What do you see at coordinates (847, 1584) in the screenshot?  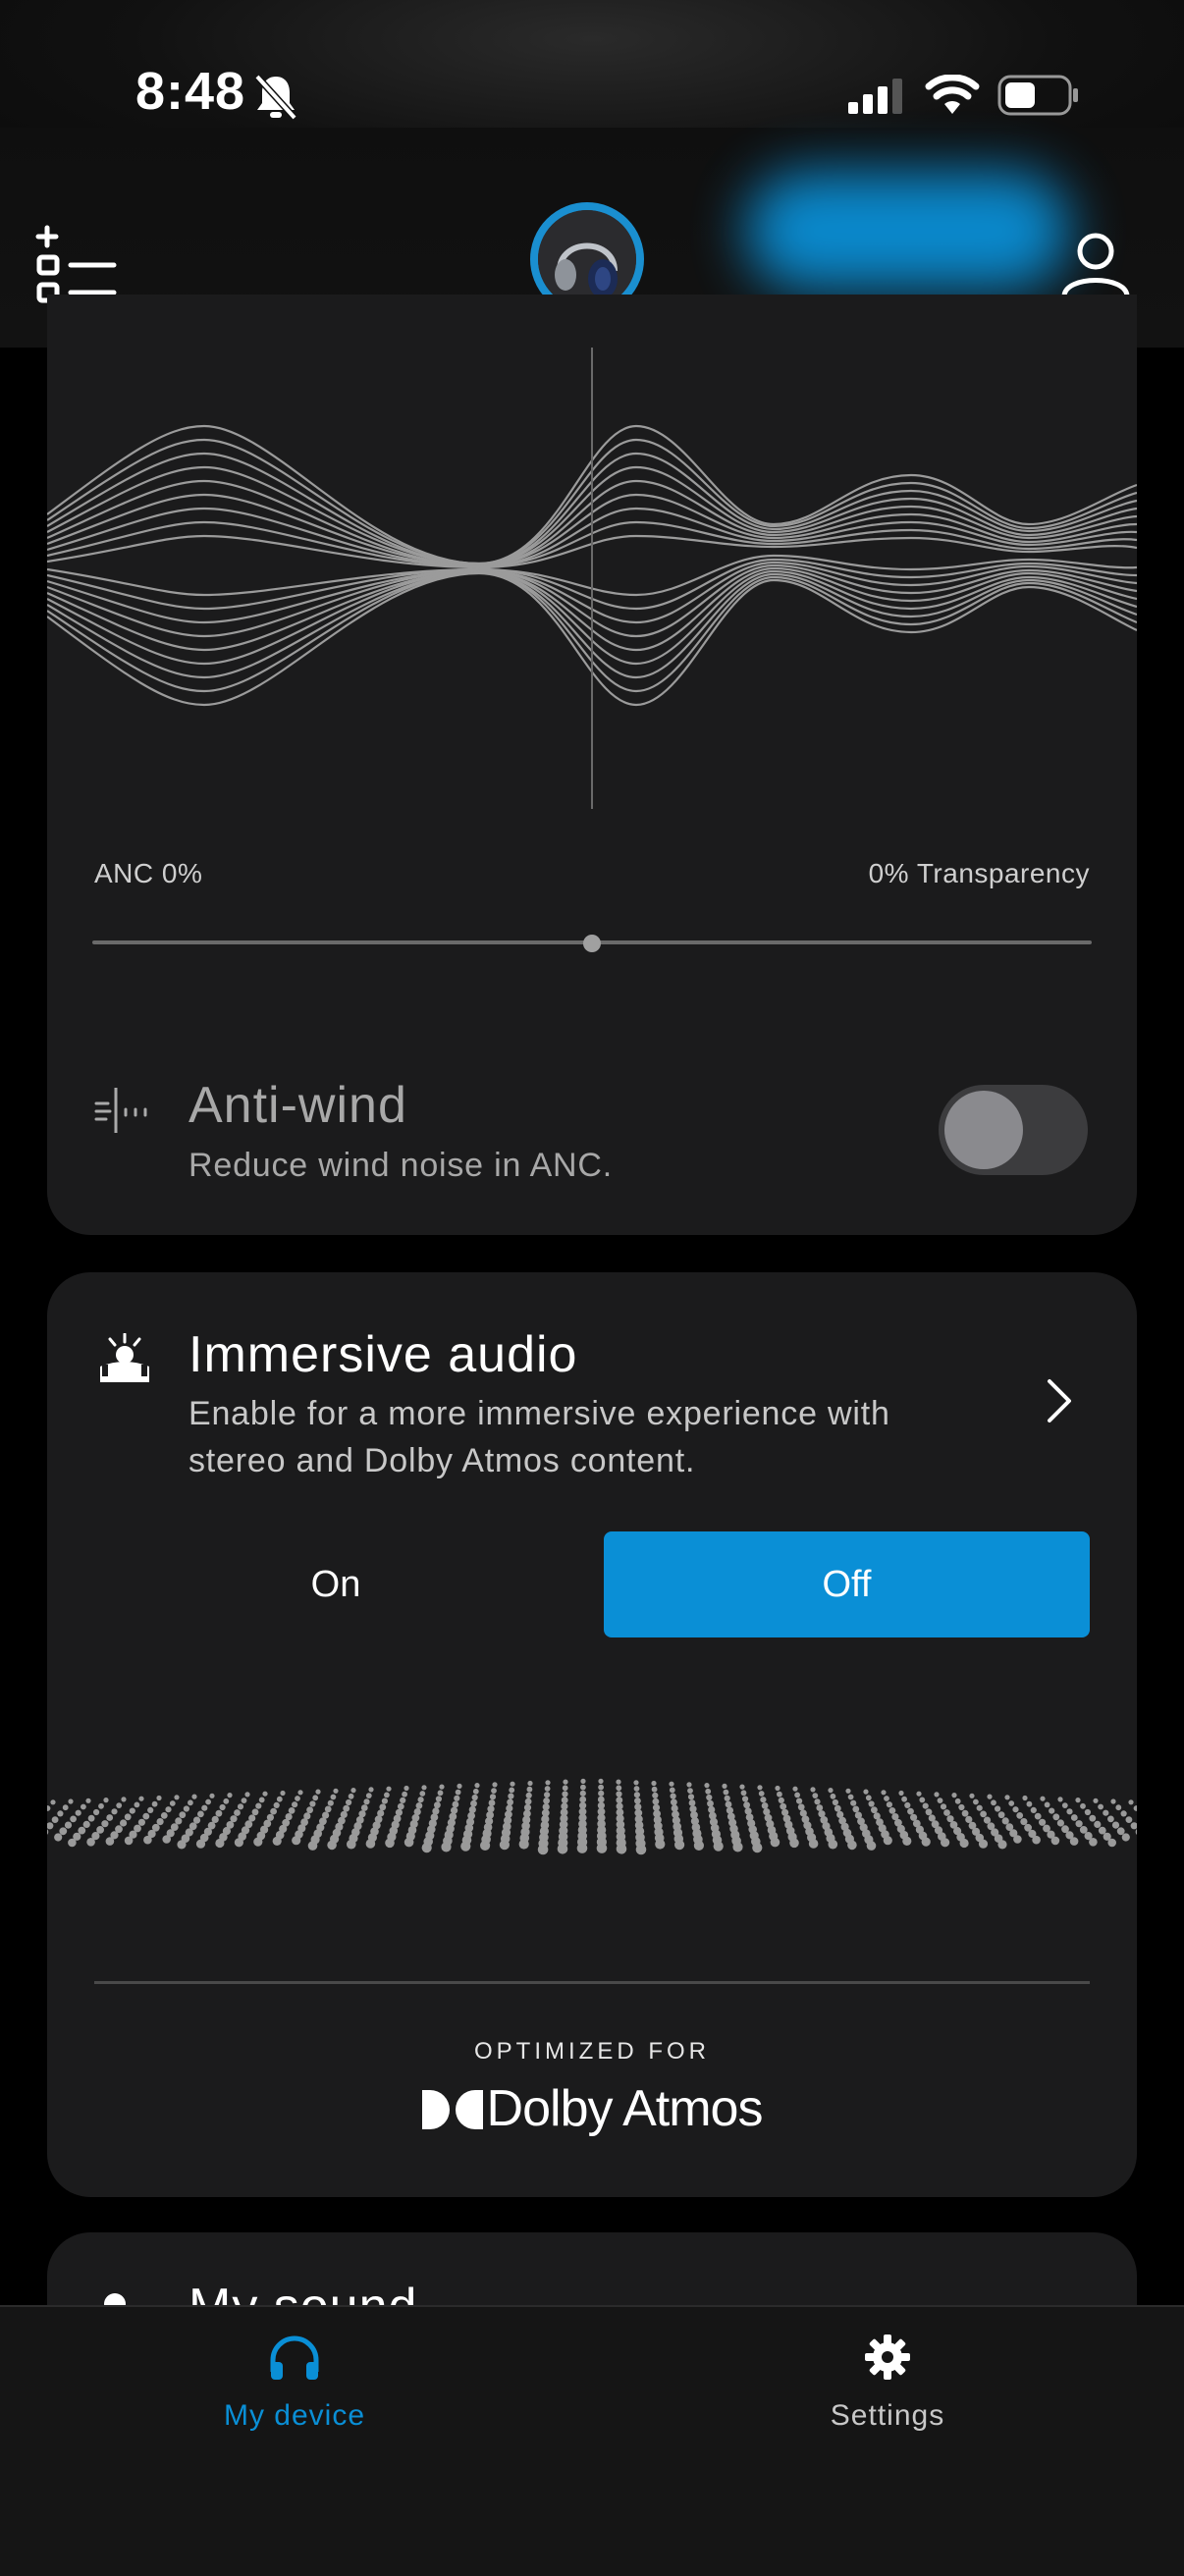 I see `immersive-off-button: Off` at bounding box center [847, 1584].